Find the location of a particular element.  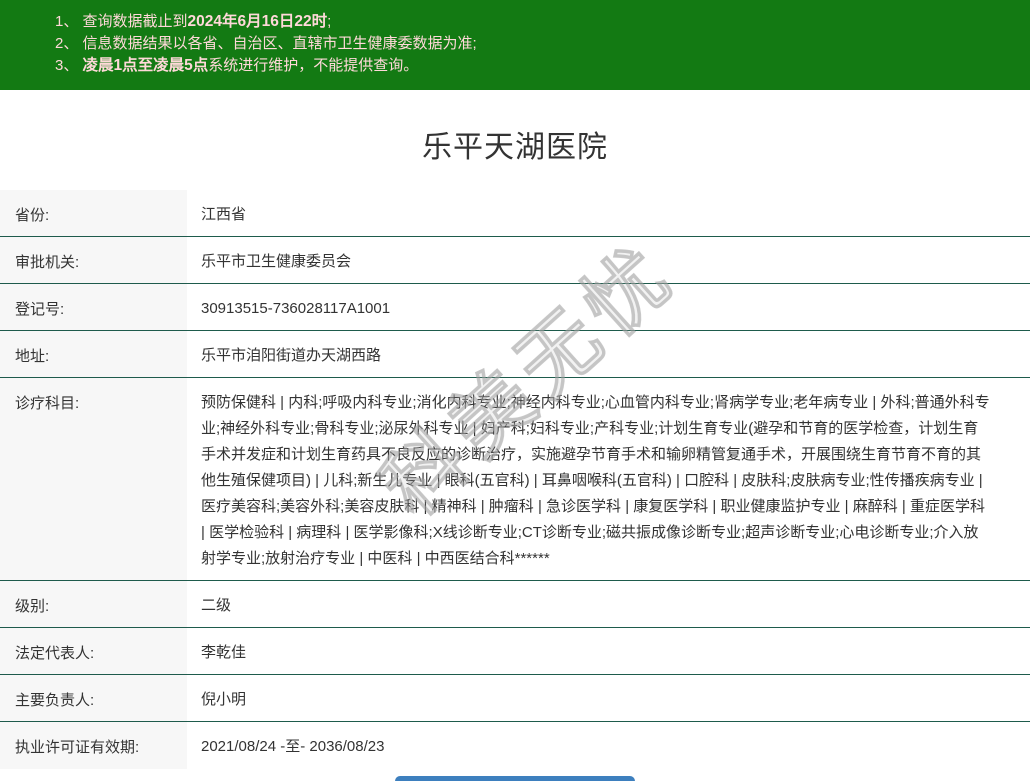

table-row-address: 地址: 乐平市洎阳街道办天湖西路 is located at coordinates (515, 354).